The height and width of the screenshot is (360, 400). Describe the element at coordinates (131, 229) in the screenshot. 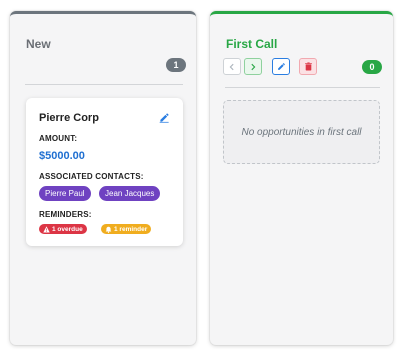

I see `reminder-text: 1 reminder` at that location.